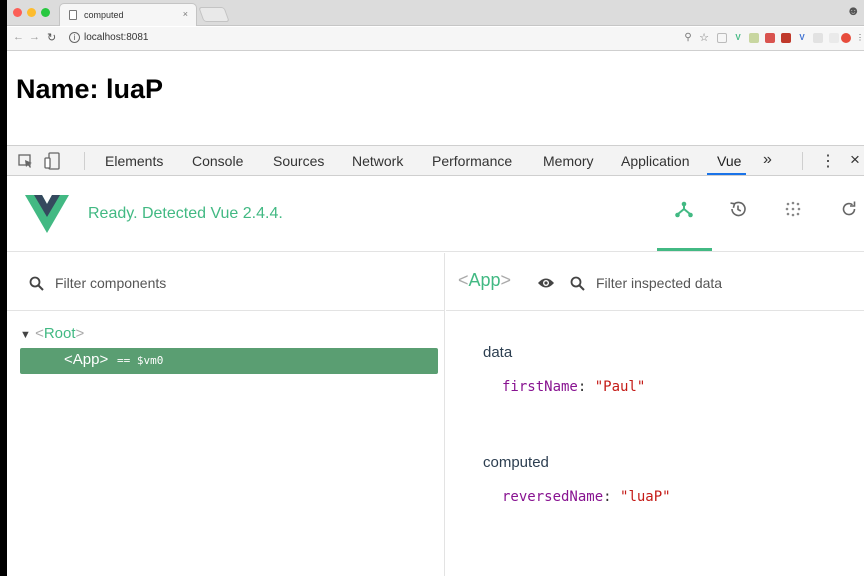  I want to click on tree-node-app-label: <App>, so click(86, 359).